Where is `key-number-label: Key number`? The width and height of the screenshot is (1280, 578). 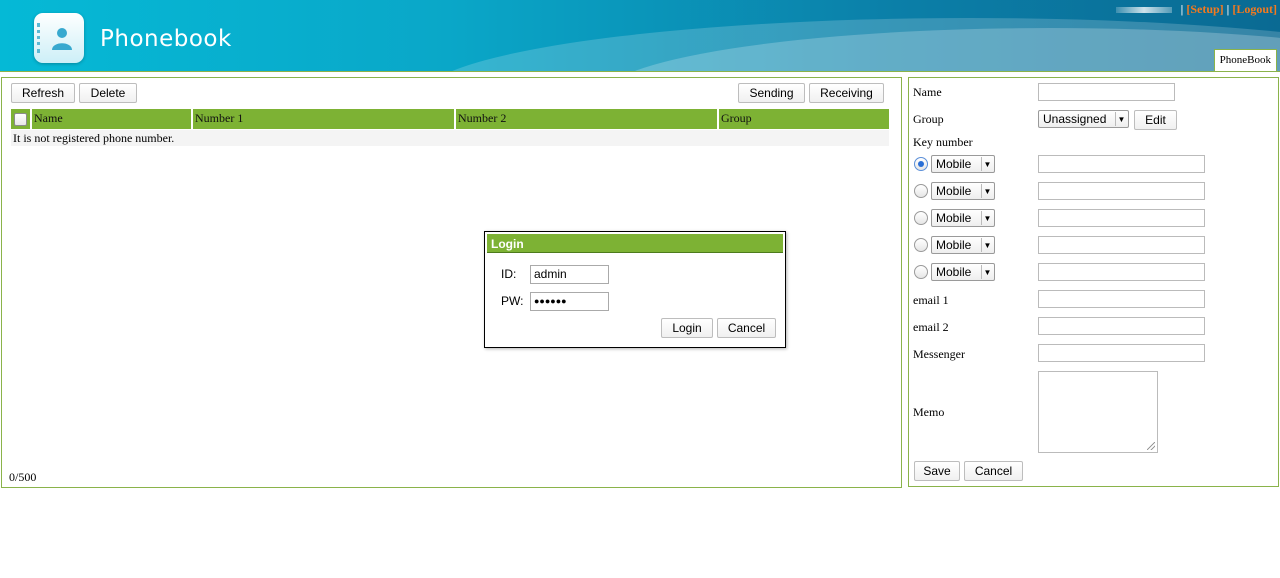
key-number-label: Key number is located at coordinates (943, 142).